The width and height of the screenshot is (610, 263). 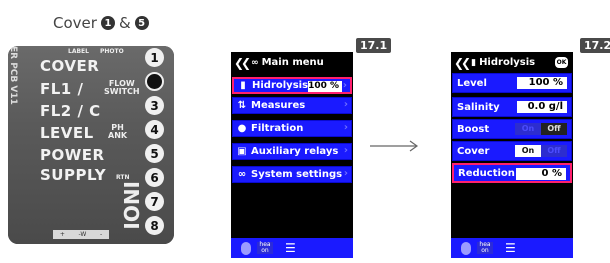 What do you see at coordinates (512, 83) in the screenshot?
I see `row-level: Level 100 %` at bounding box center [512, 83].